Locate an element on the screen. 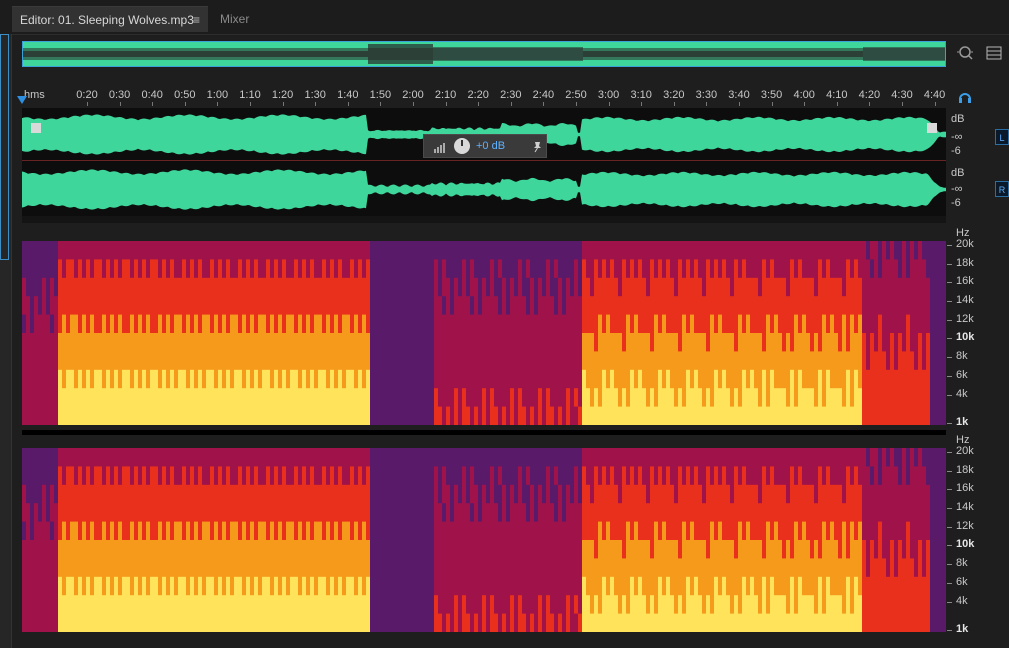  panel-menu-icon is located at coordinates (994, 55).